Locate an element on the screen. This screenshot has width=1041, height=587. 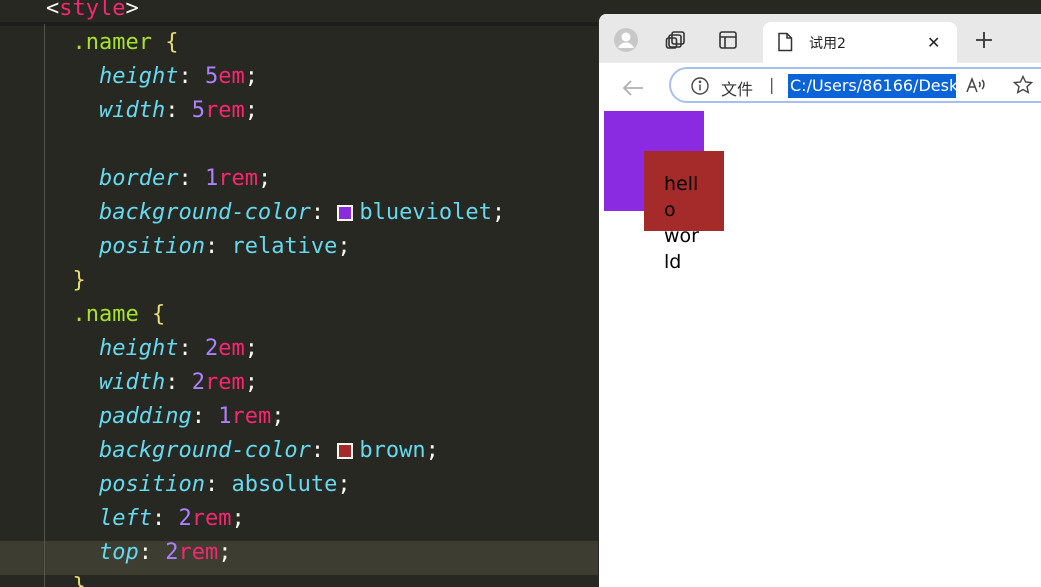
code-token: absolute is located at coordinates (284, 484).